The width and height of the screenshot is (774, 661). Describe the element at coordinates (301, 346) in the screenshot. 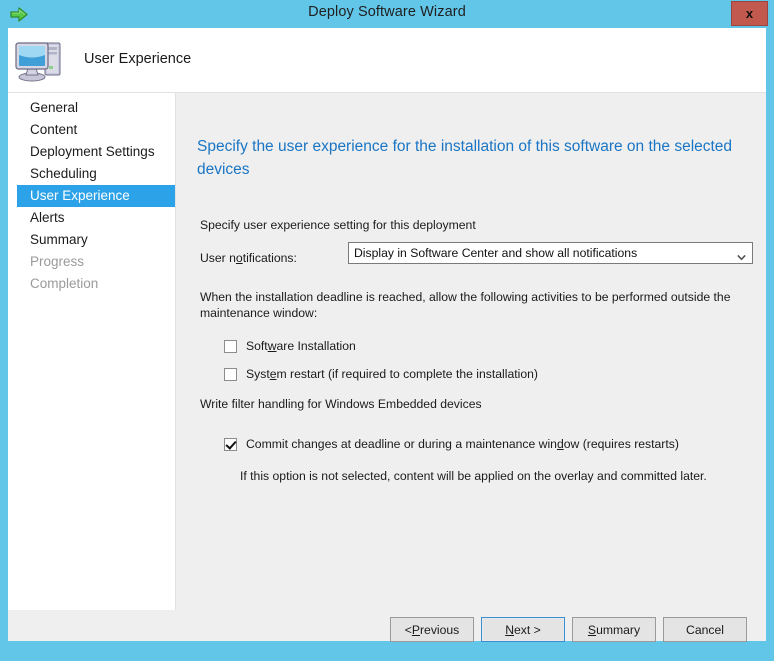

I see `software-installation-label: Software Installation` at that location.